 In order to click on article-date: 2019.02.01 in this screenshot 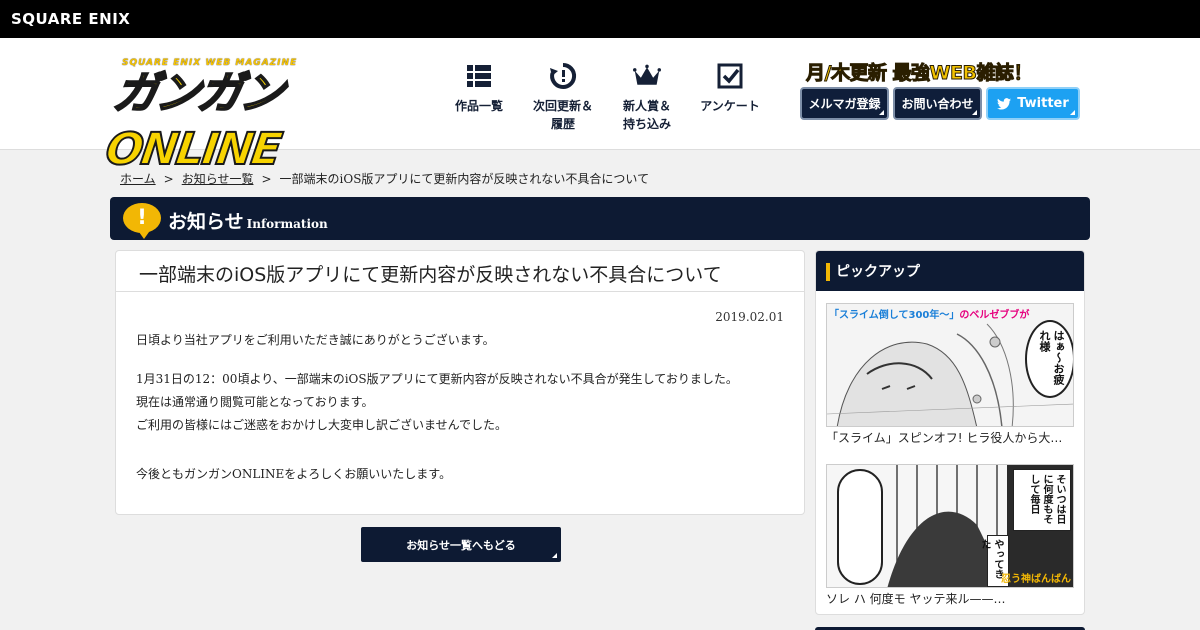, I will do `click(749, 317)`.